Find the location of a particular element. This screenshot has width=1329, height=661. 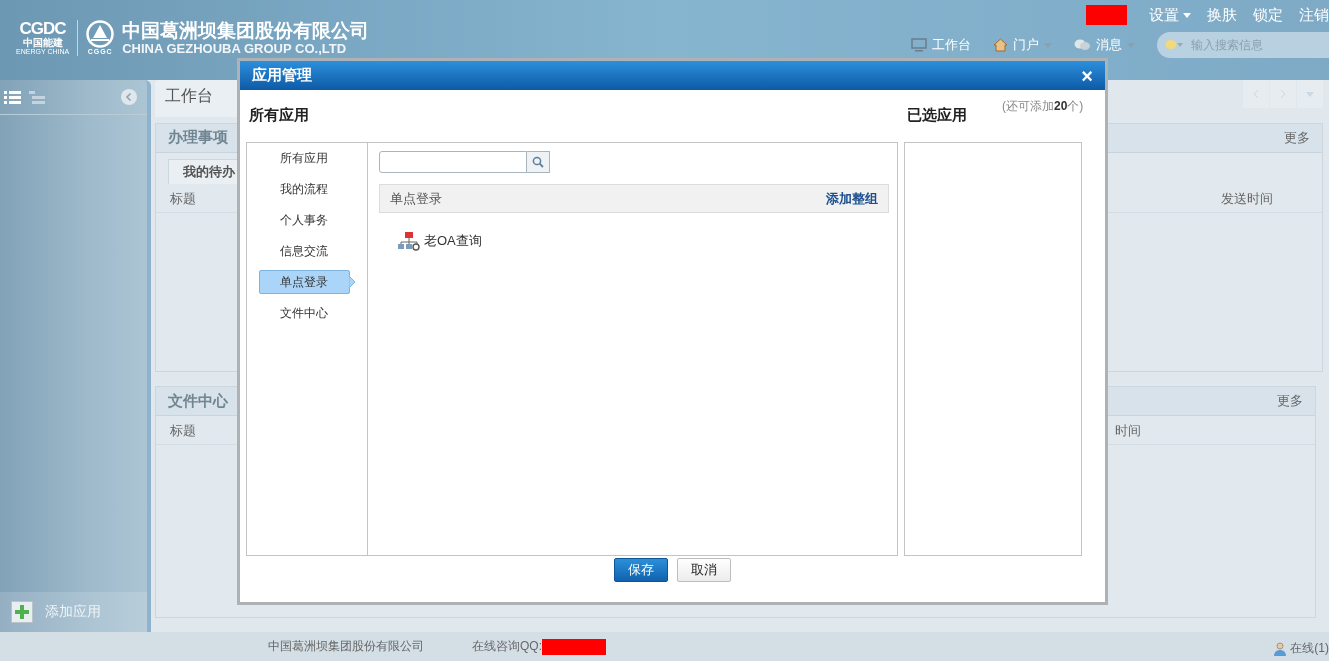

header-link: 注销 is located at coordinates (1314, 15).